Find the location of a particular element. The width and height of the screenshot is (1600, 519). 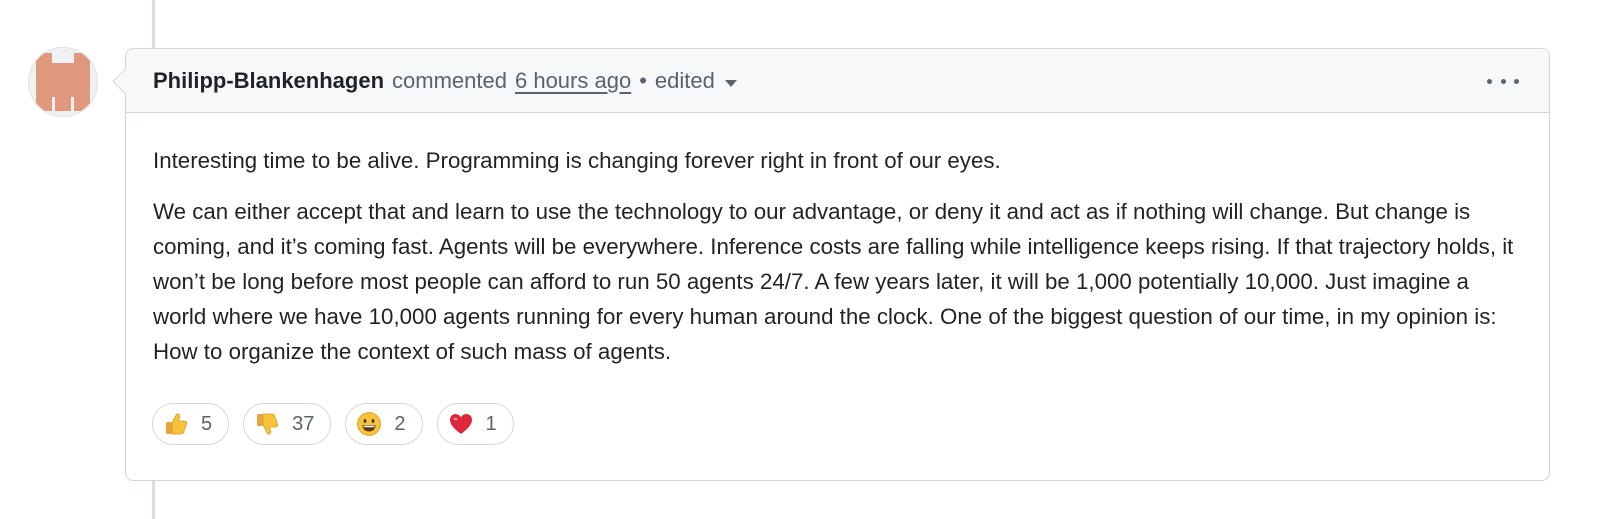

timestamp-link: 6 hours ago is located at coordinates (573, 81).